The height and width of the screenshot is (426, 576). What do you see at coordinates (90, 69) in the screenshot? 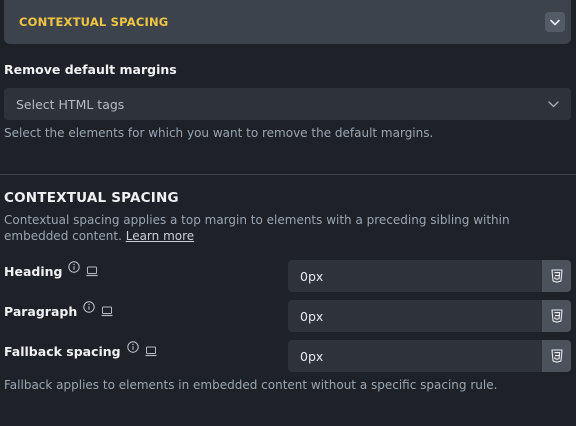
I see `remove-margins-label: Remove default margins` at bounding box center [90, 69].